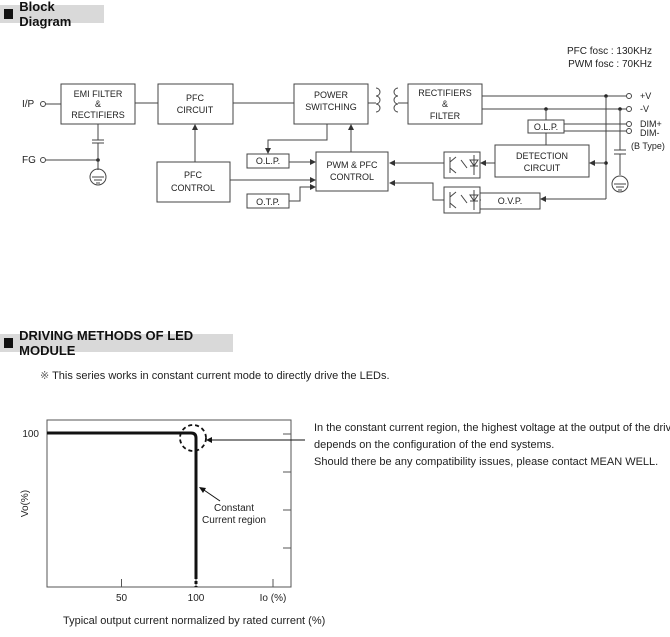  Describe the element at coordinates (193, 182) in the screenshot. I see `pfc-control-block` at that location.